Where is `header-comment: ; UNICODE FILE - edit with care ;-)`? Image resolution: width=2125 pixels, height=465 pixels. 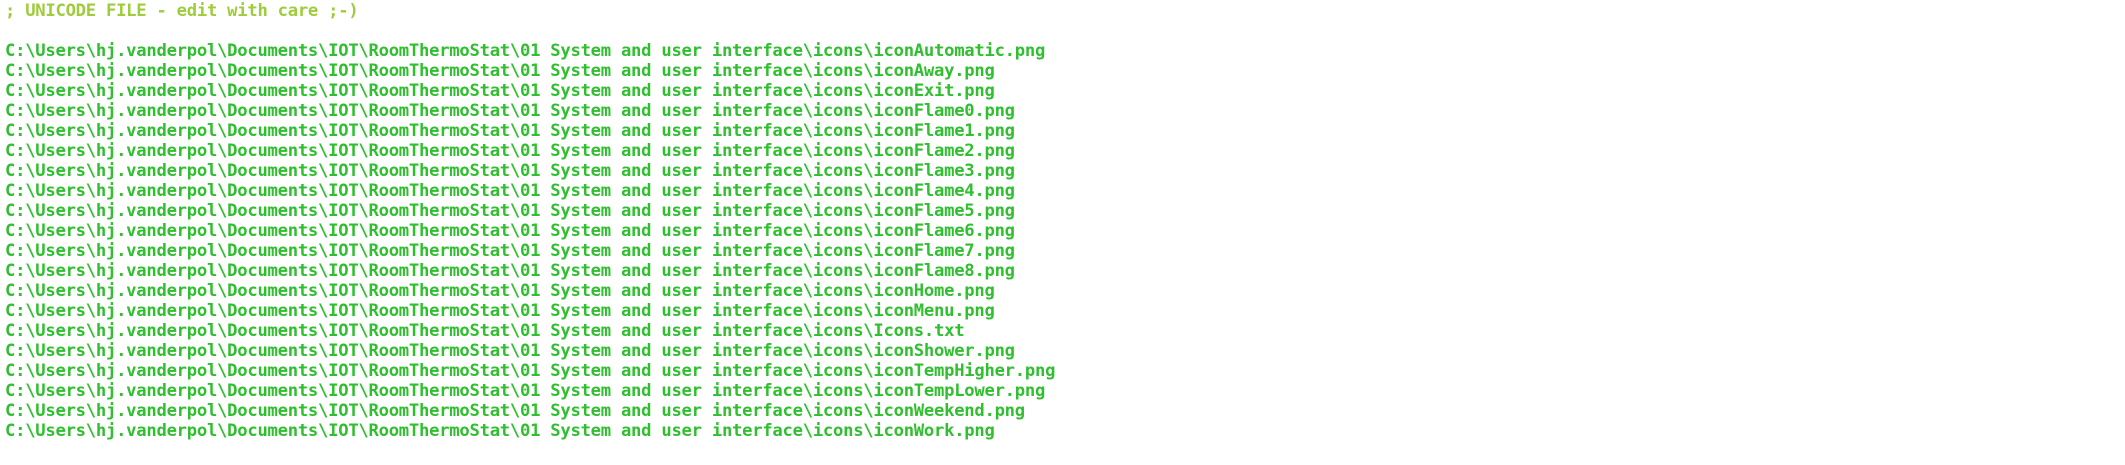 header-comment: ; UNICODE FILE - edit with care ;-) is located at coordinates (182, 11).